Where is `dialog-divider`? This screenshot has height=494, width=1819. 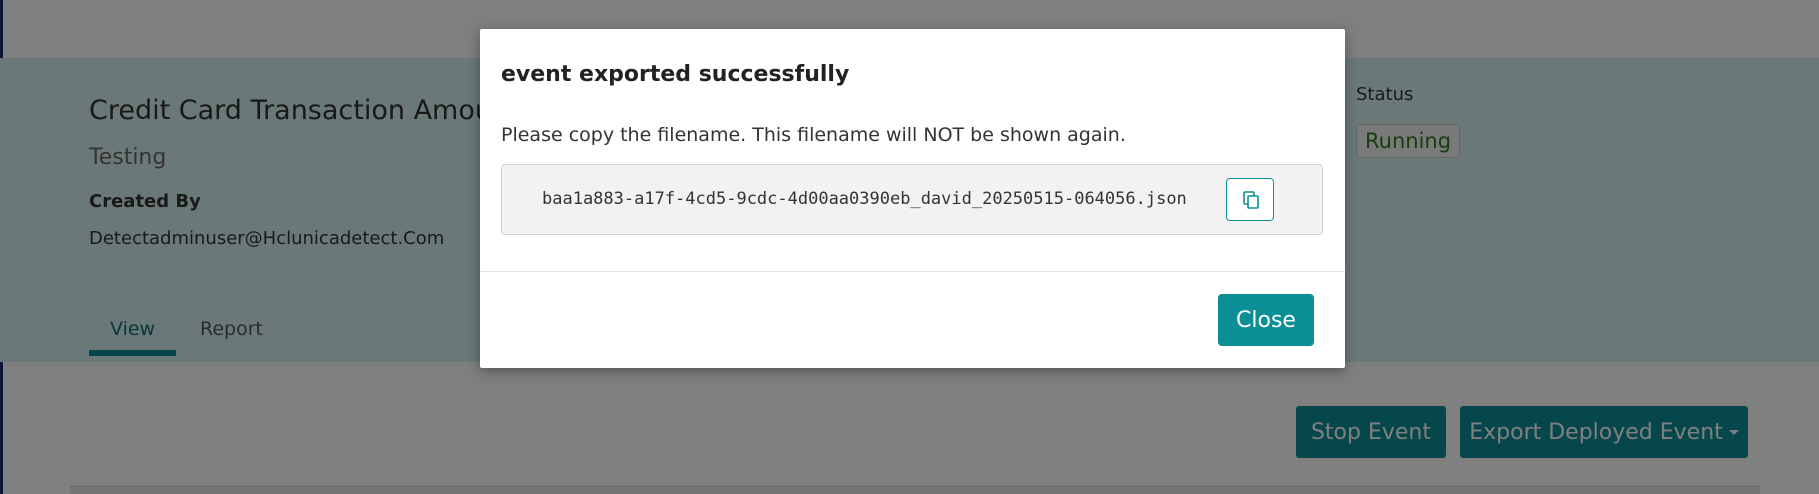
dialog-divider is located at coordinates (912, 271).